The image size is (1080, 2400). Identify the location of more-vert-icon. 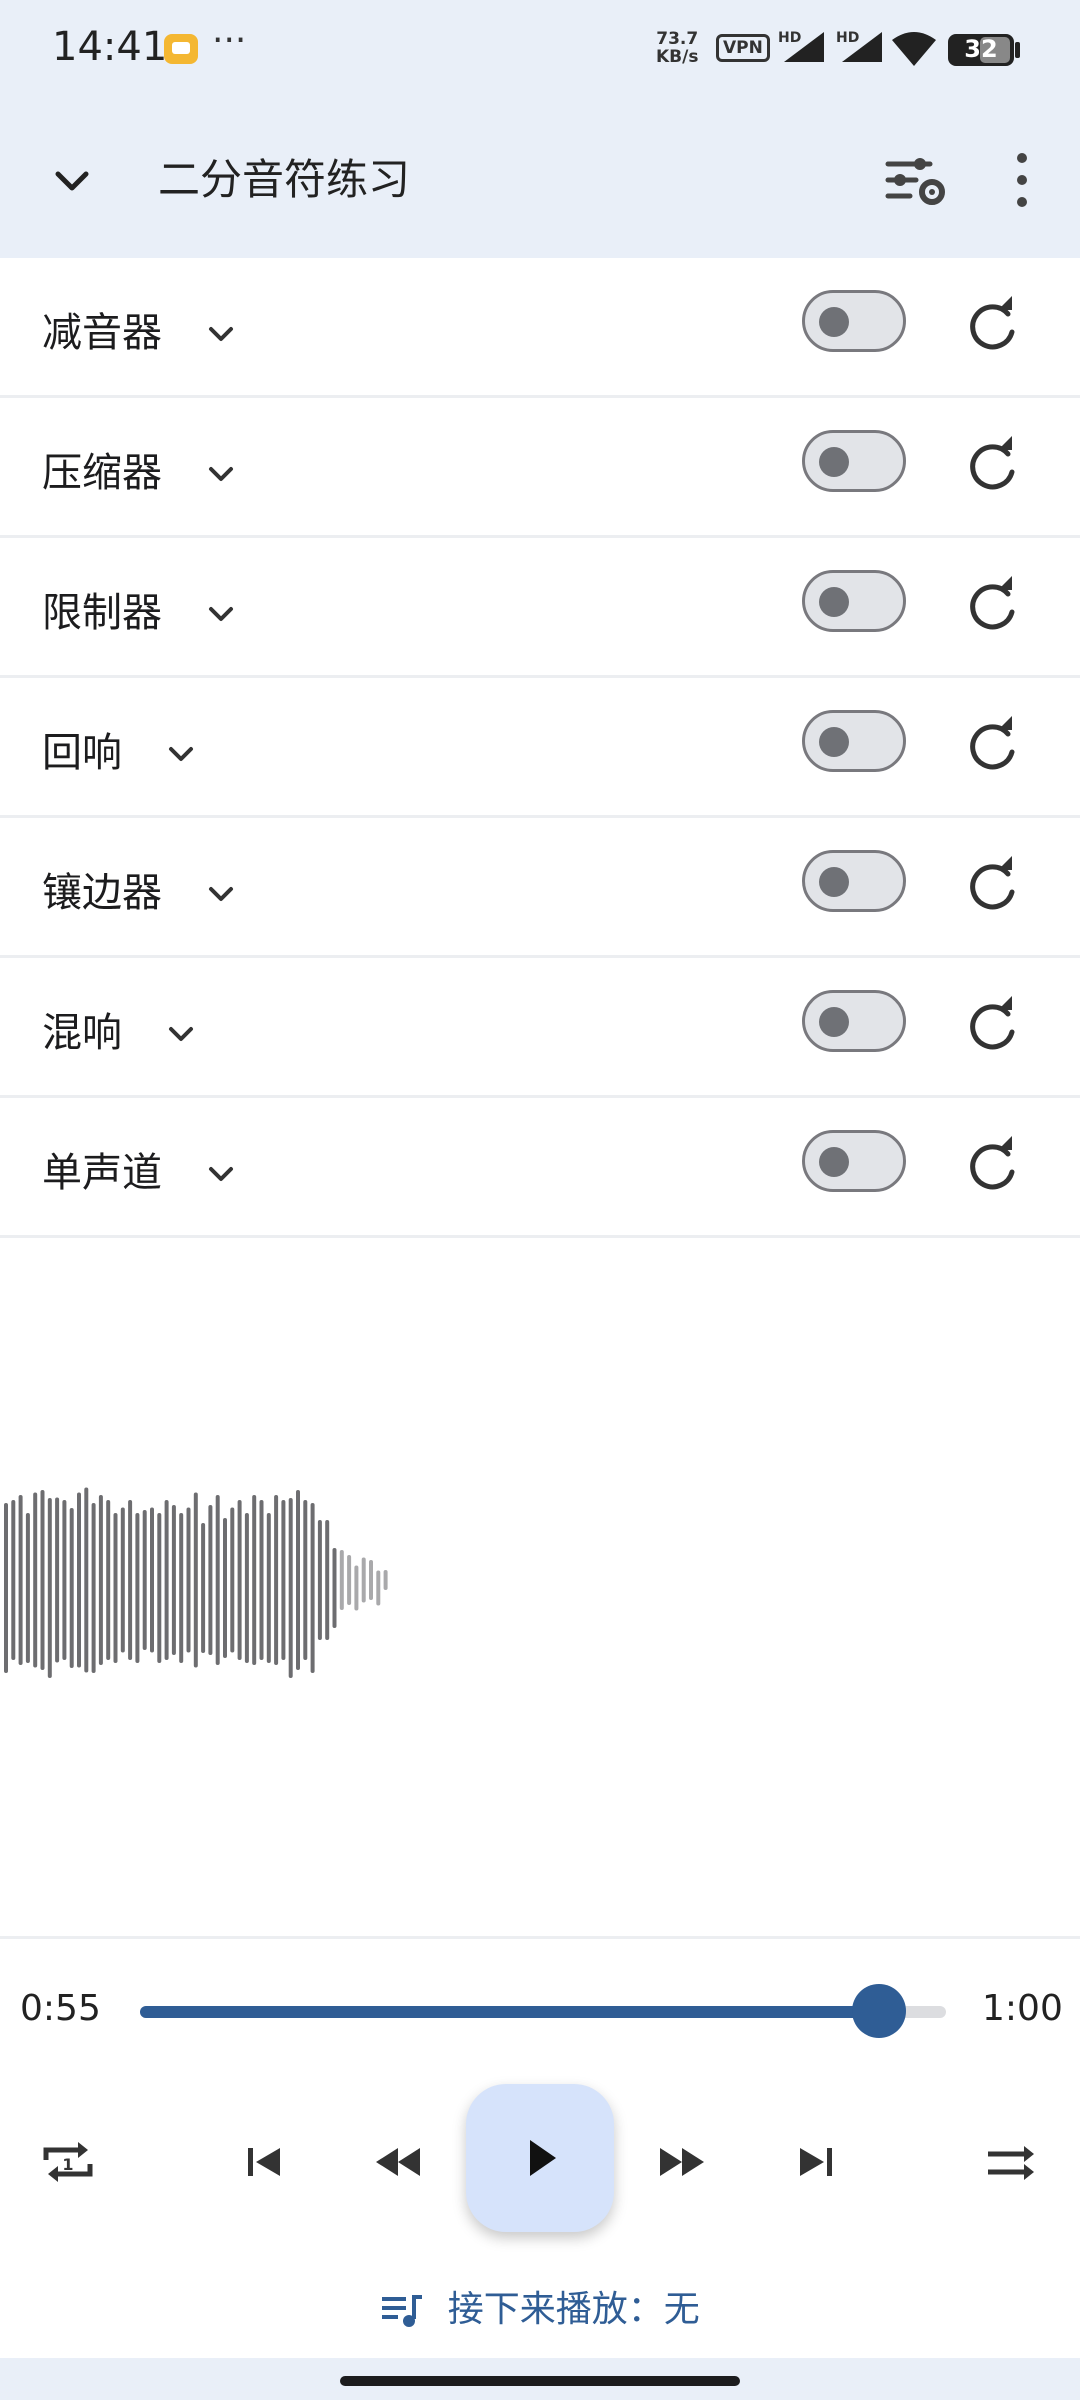
(1022, 180).